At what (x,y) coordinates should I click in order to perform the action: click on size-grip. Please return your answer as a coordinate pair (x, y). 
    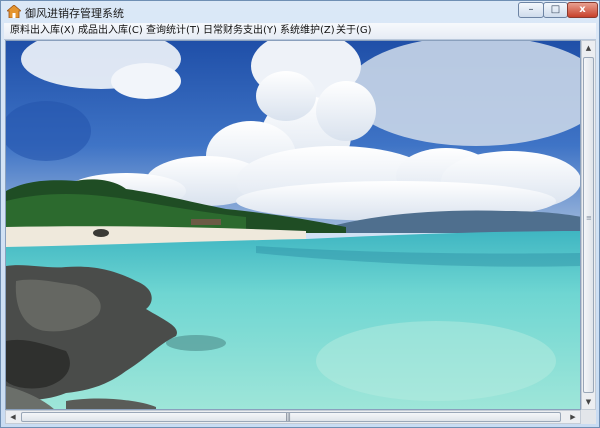
    Looking at the image, I should click on (588, 417).